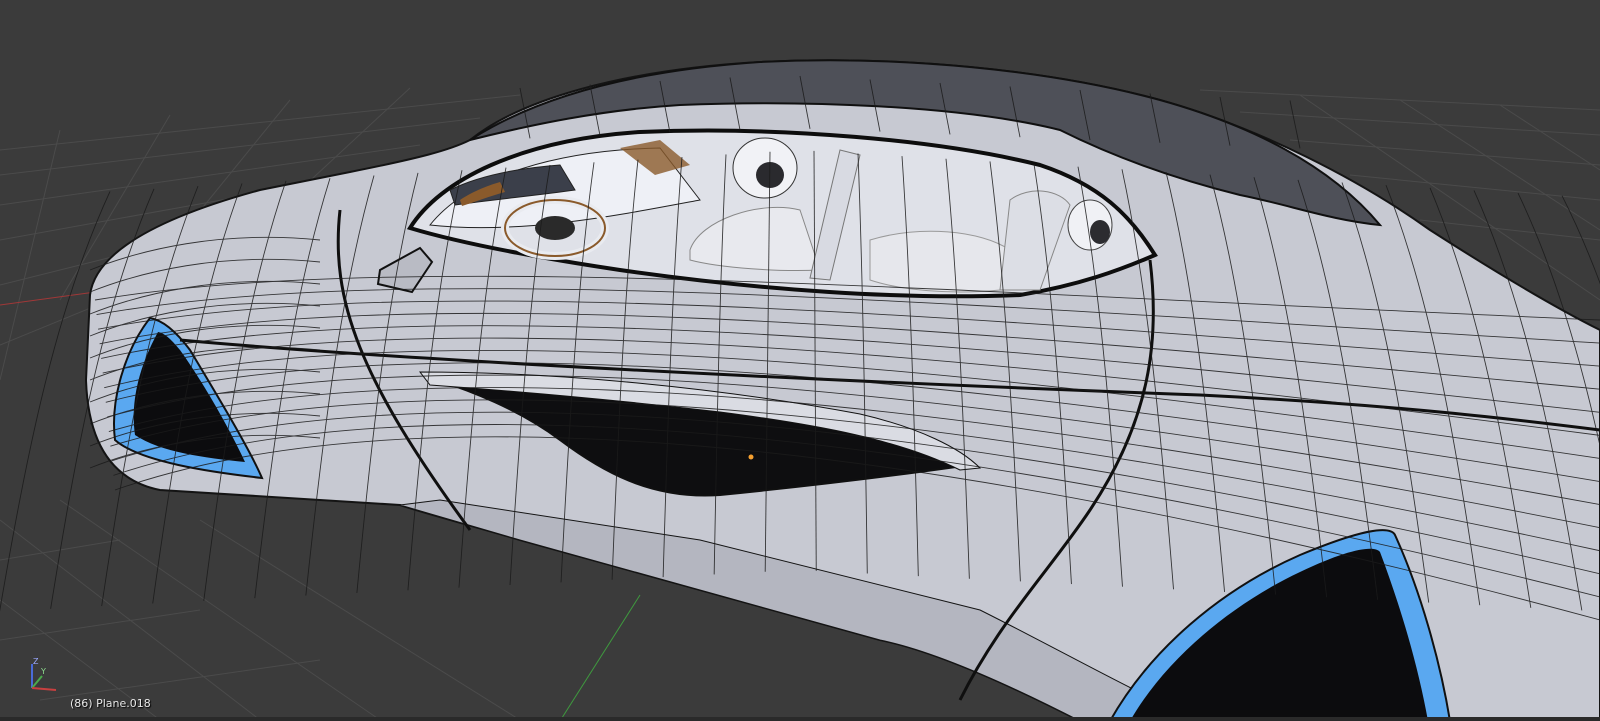 This screenshot has width=1600, height=721. What do you see at coordinates (800, 719) in the screenshot?
I see `viewport-bottom-edge` at bounding box center [800, 719].